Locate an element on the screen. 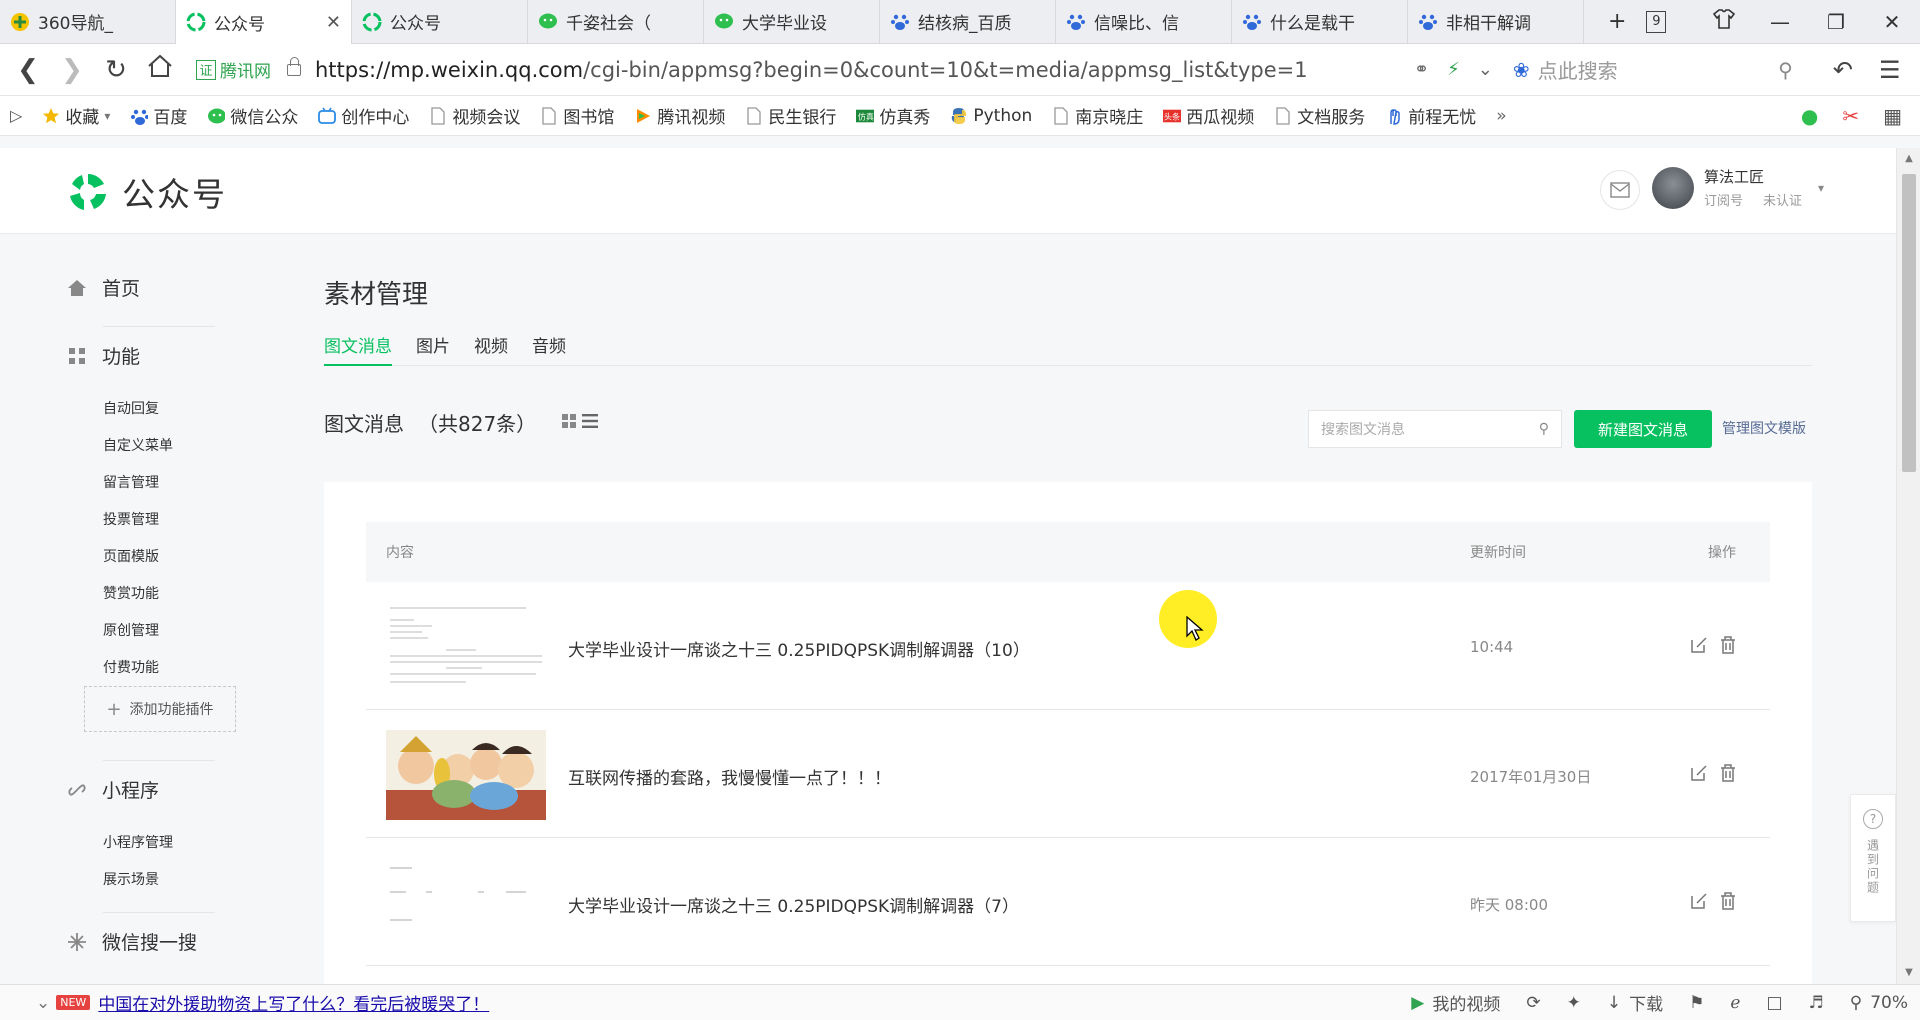  close-window-button: ✕ is located at coordinates (1892, 22).